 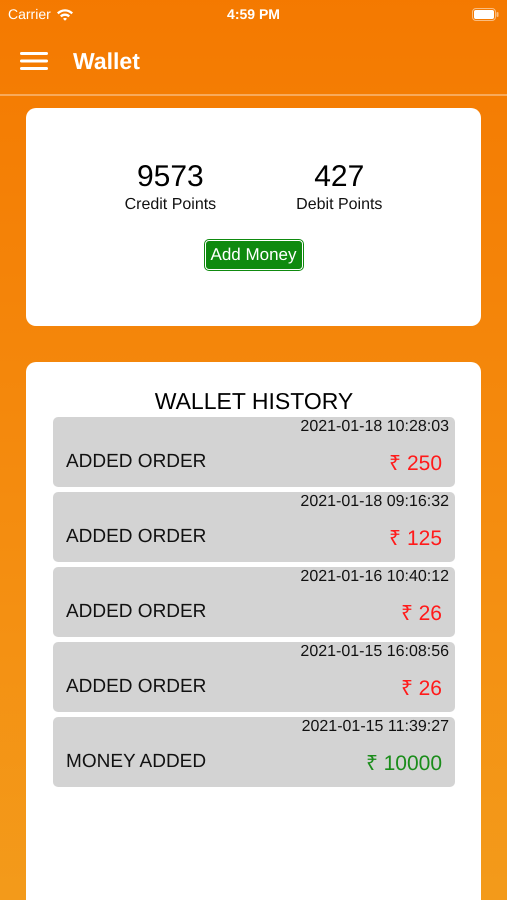 I want to click on timestamp: 2021-01-16 10:40:12, so click(x=374, y=577).